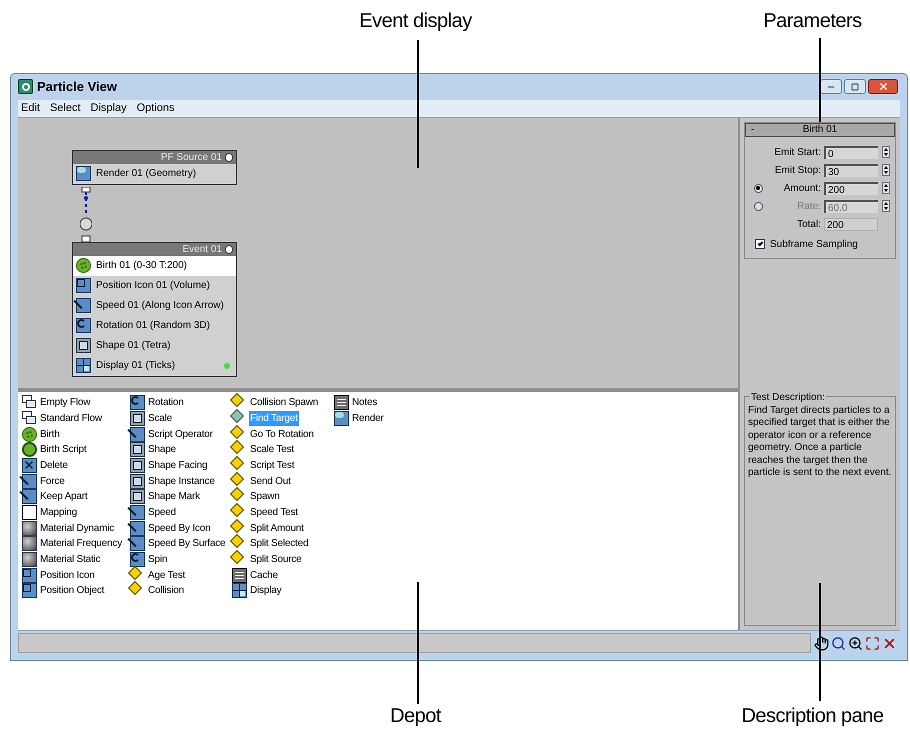 The height and width of the screenshot is (731, 910). I want to click on node-item: Birth 01 (0-30 T:200), so click(154, 266).